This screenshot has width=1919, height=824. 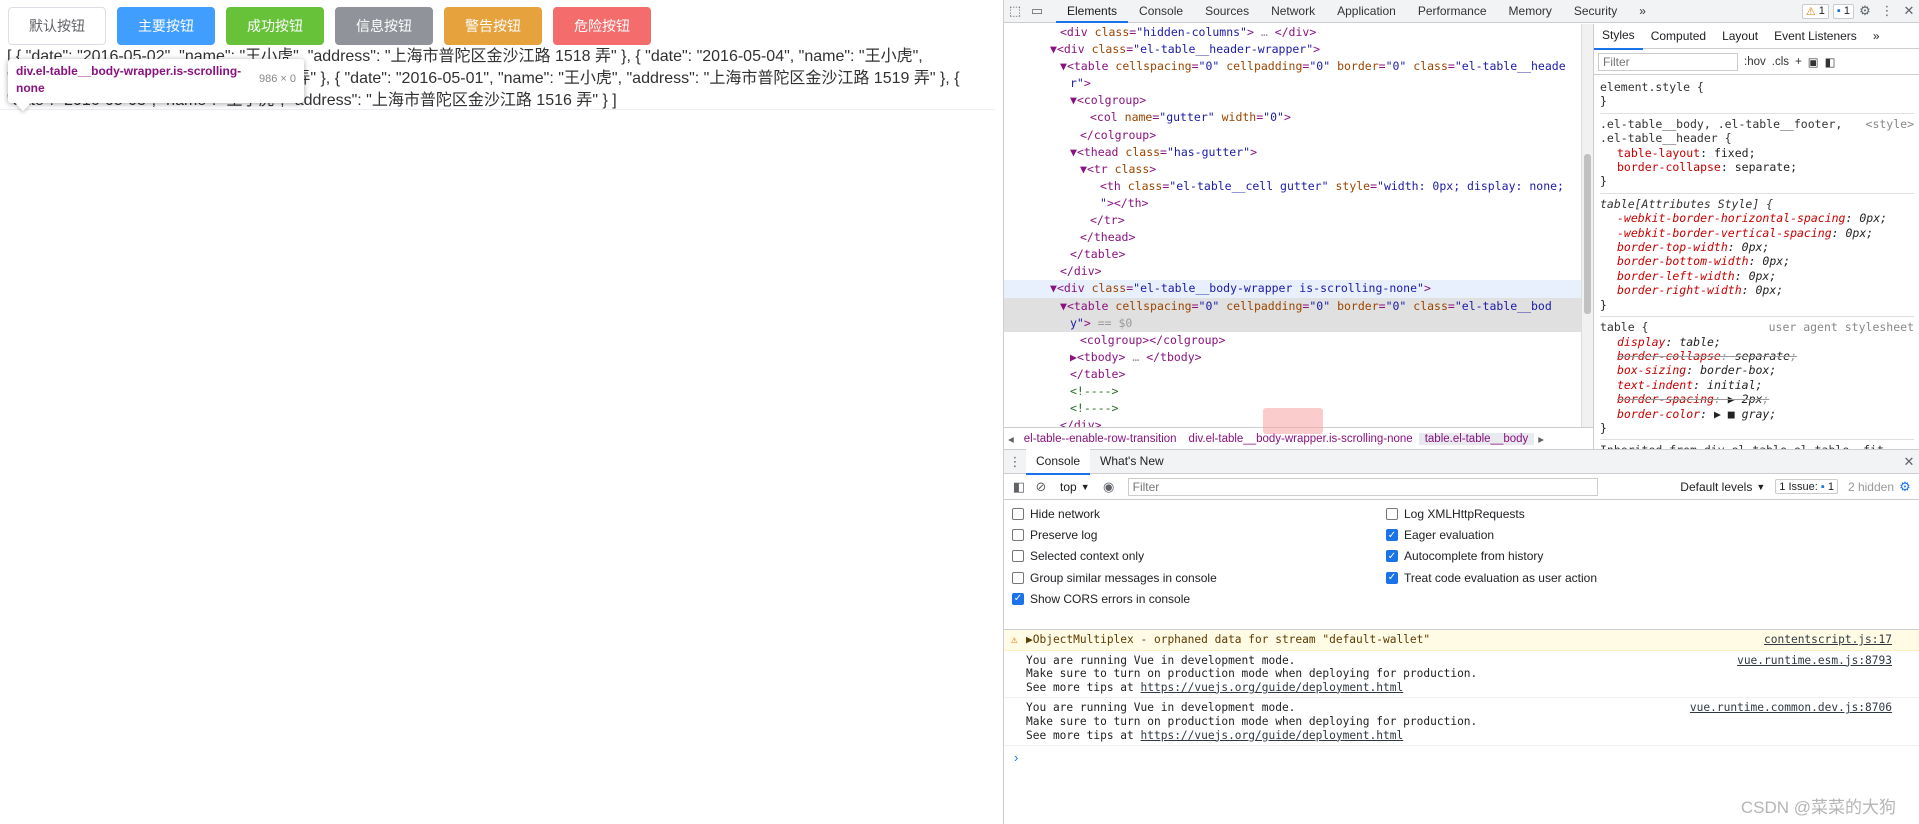 I want to click on dom-node-line: ▼<thead class="has-gutter">, so click(x=1292, y=152).